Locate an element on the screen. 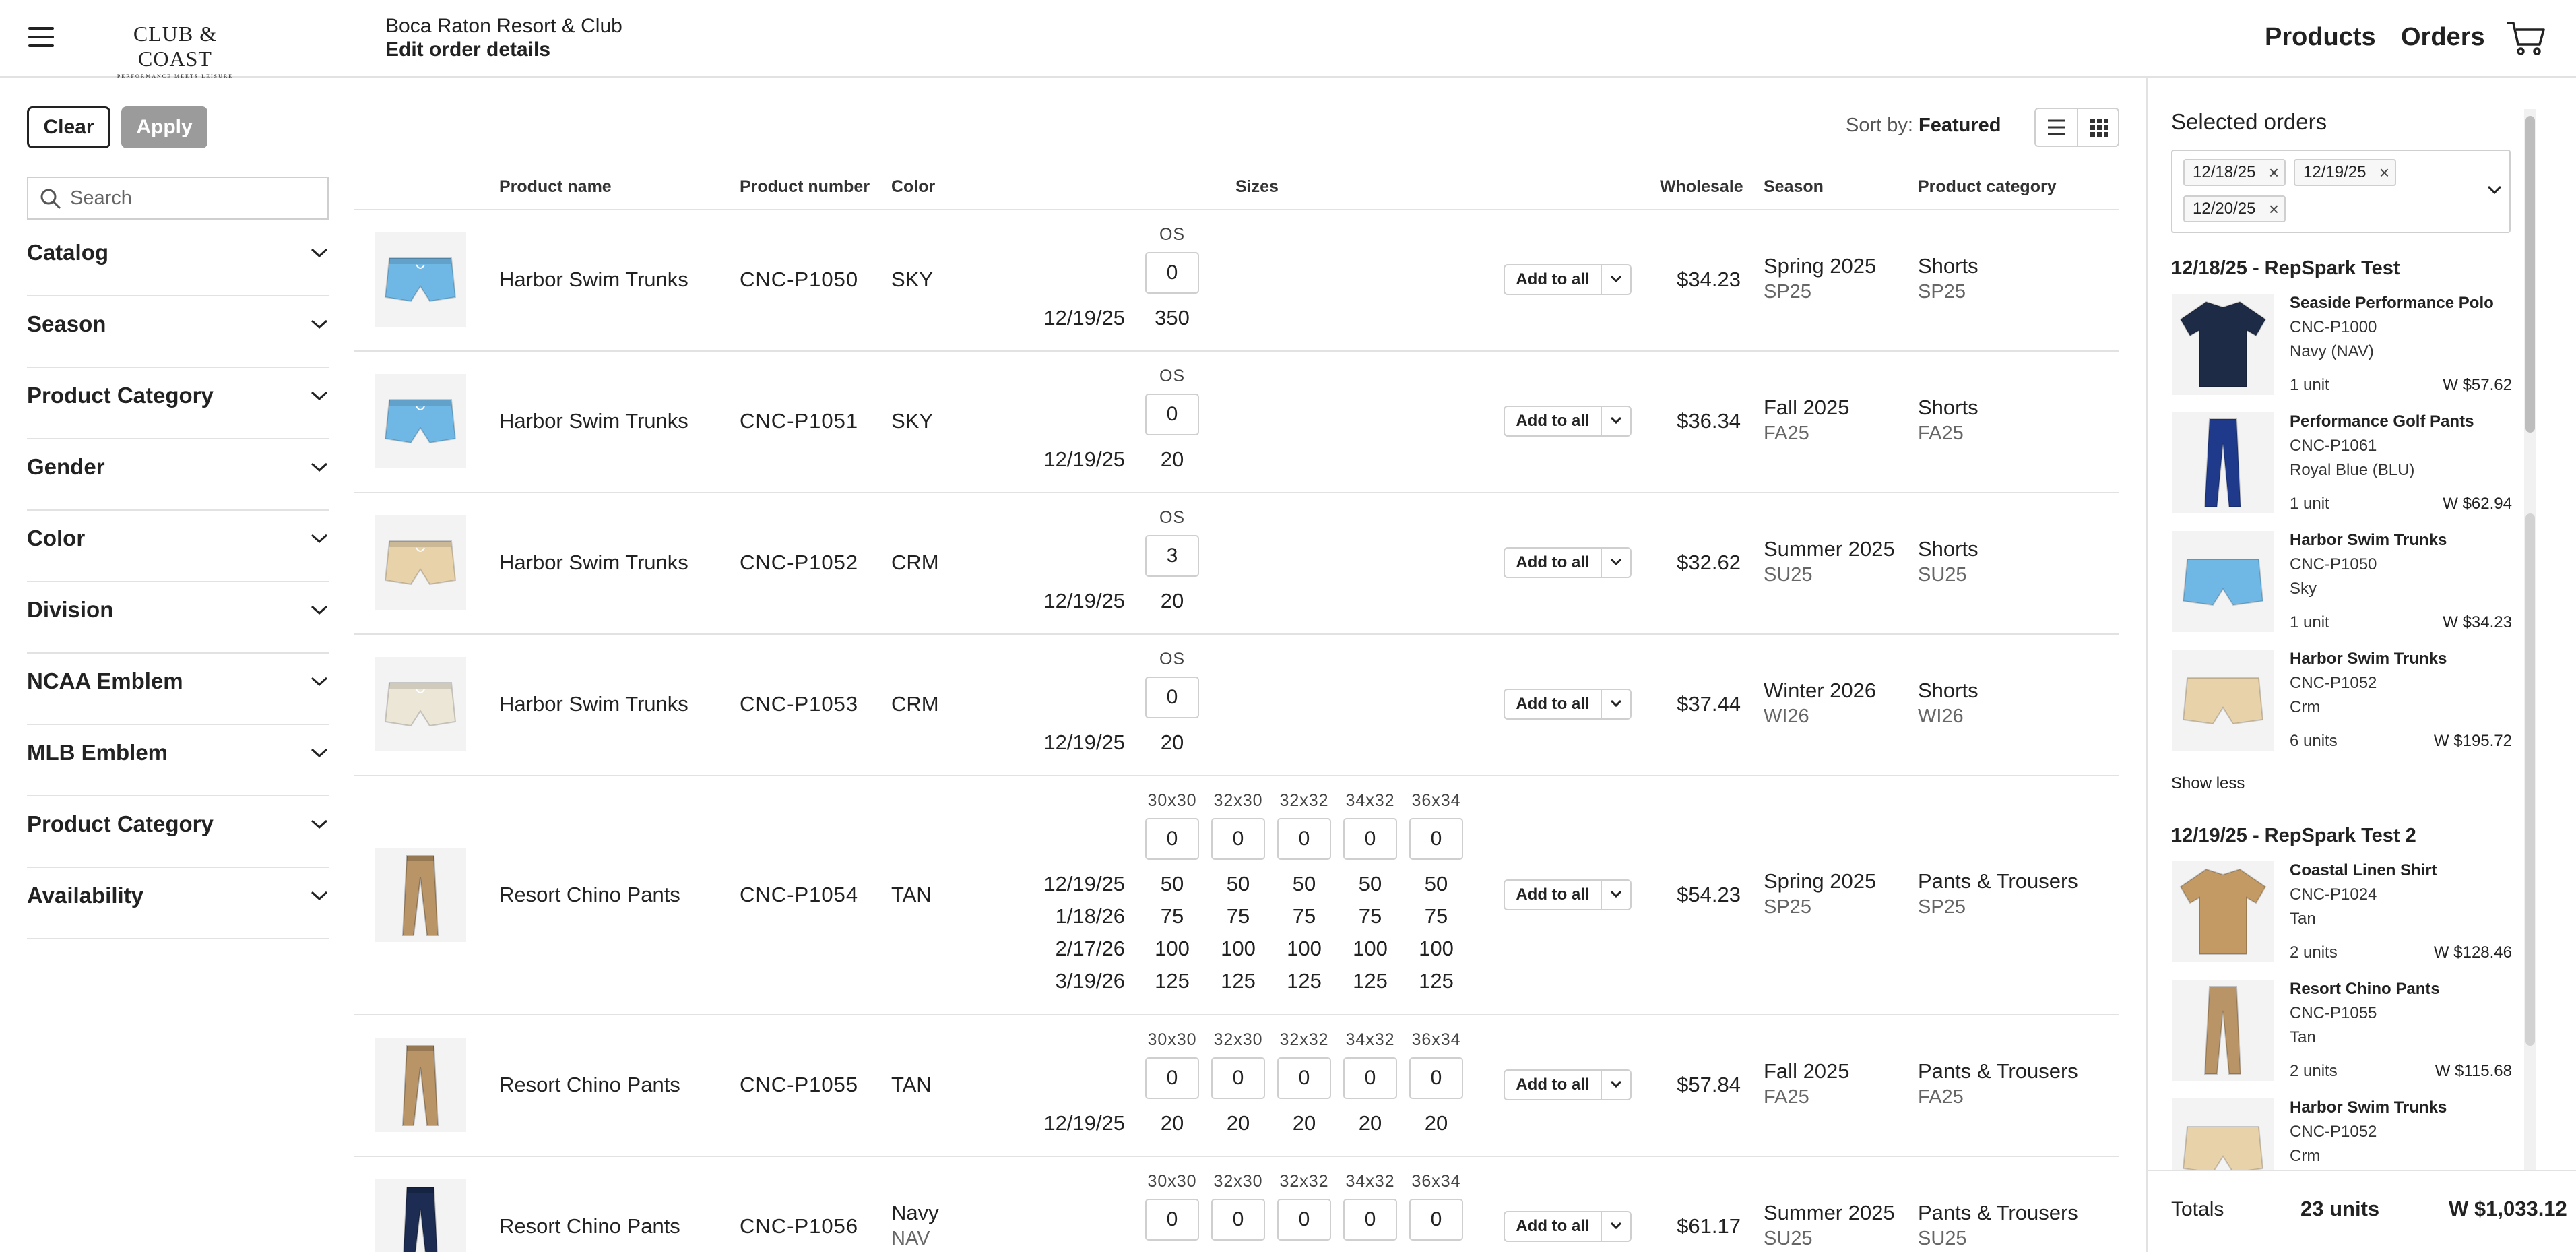 This screenshot has width=2576, height=1252. search-input is located at coordinates (195, 198).